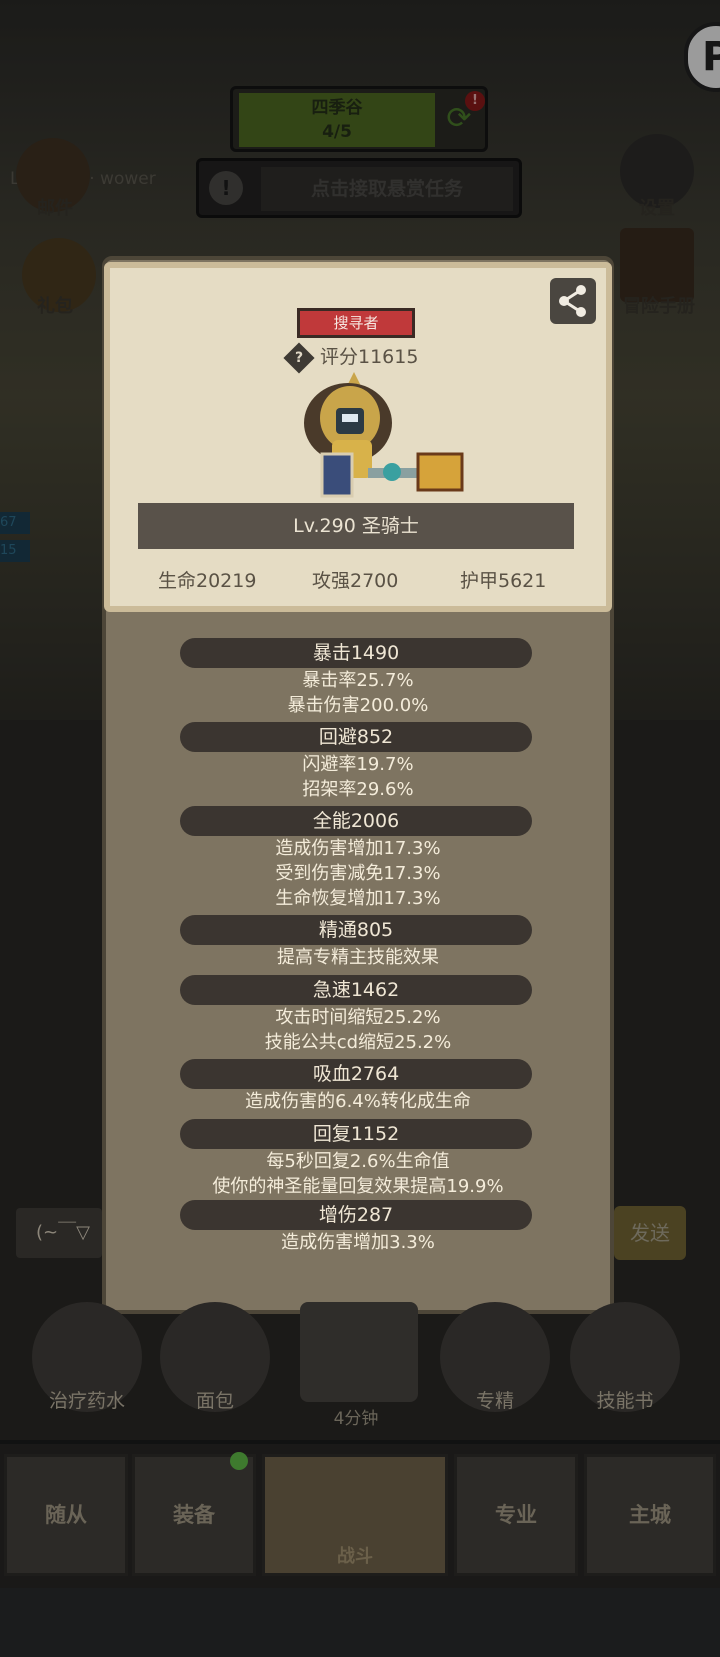  What do you see at coordinates (358, 1042) in the screenshot?
I see `stat-line: 技能公共cd缩短25.2%` at bounding box center [358, 1042].